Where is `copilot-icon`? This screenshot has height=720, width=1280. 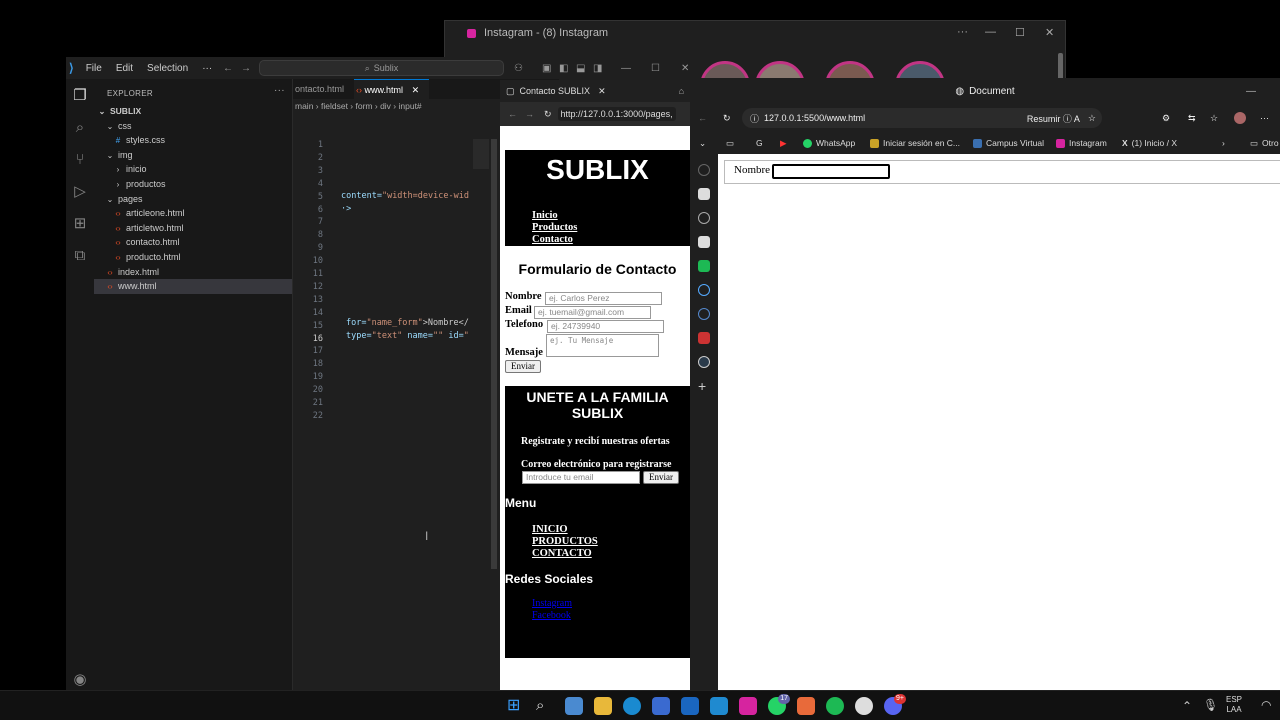 copilot-icon is located at coordinates (704, 170).